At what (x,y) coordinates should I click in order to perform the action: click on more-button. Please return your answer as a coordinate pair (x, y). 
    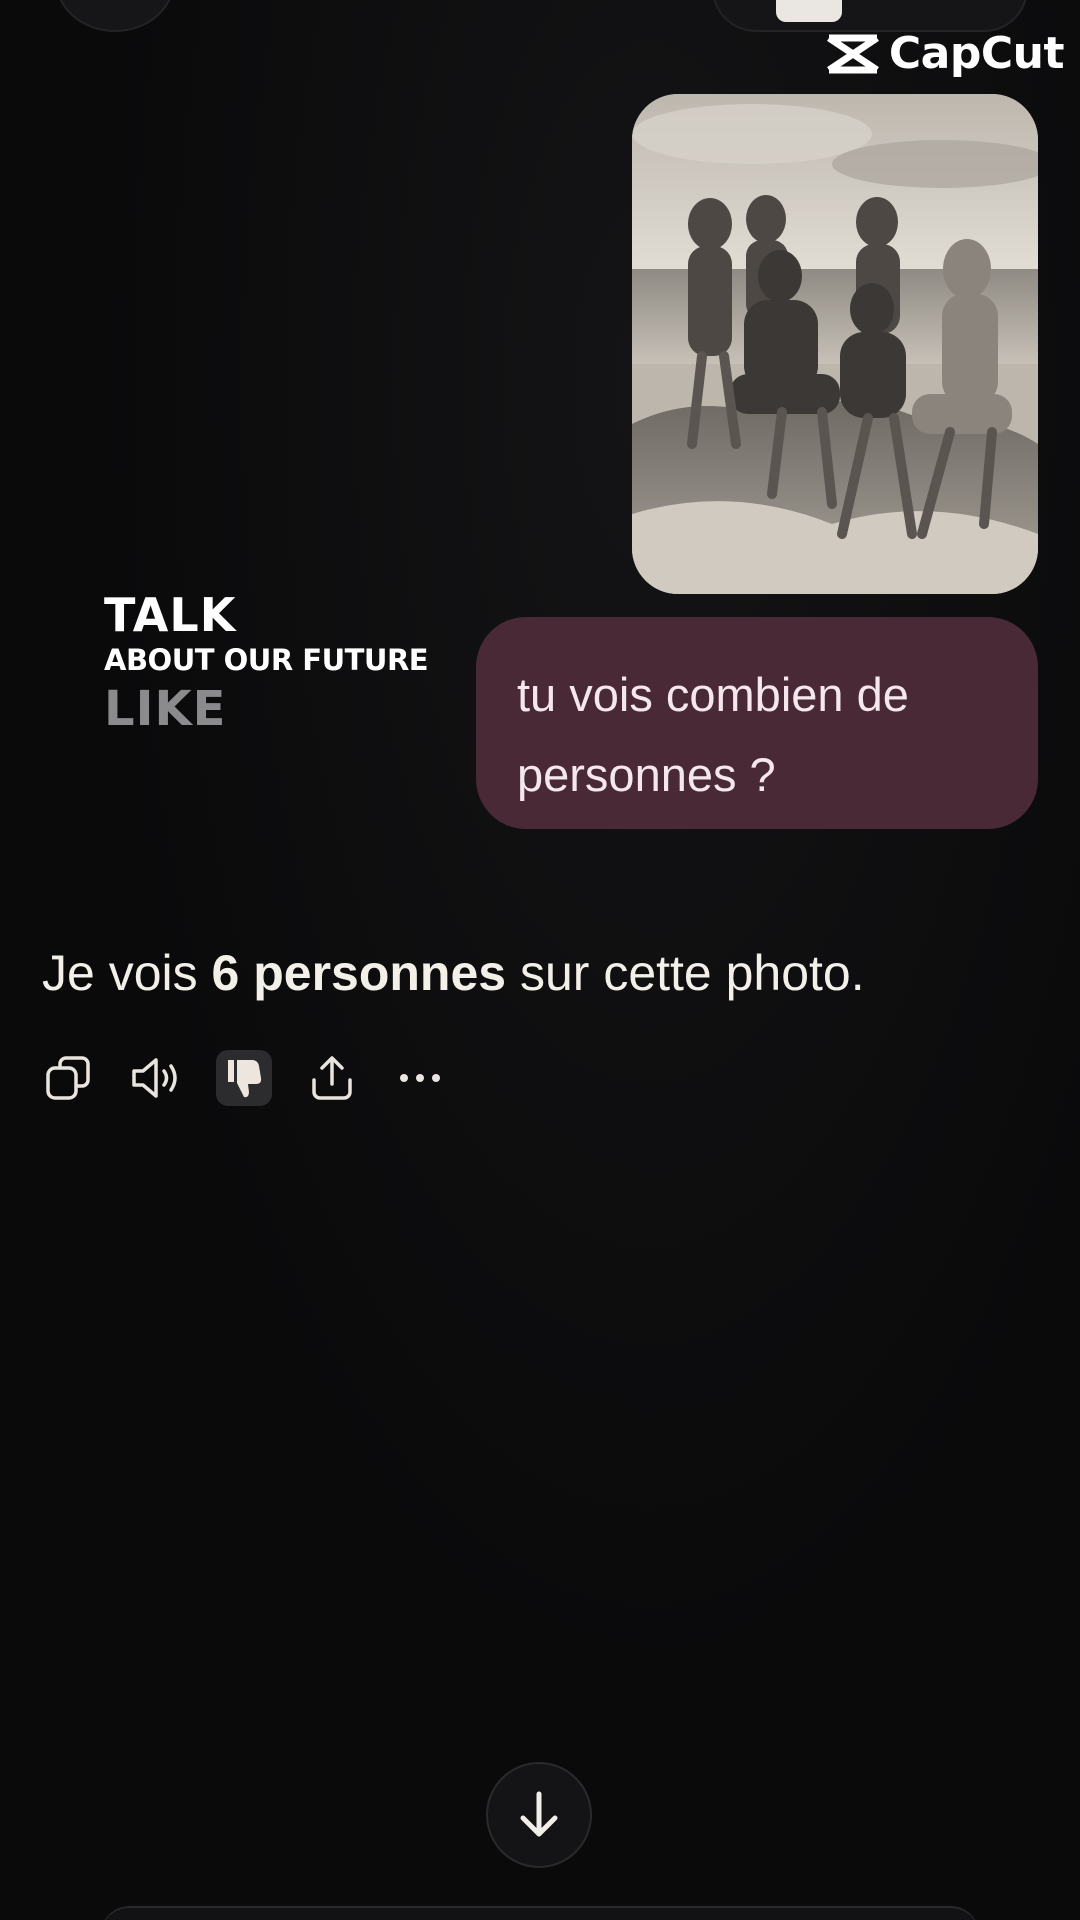
    Looking at the image, I should click on (420, 1078).